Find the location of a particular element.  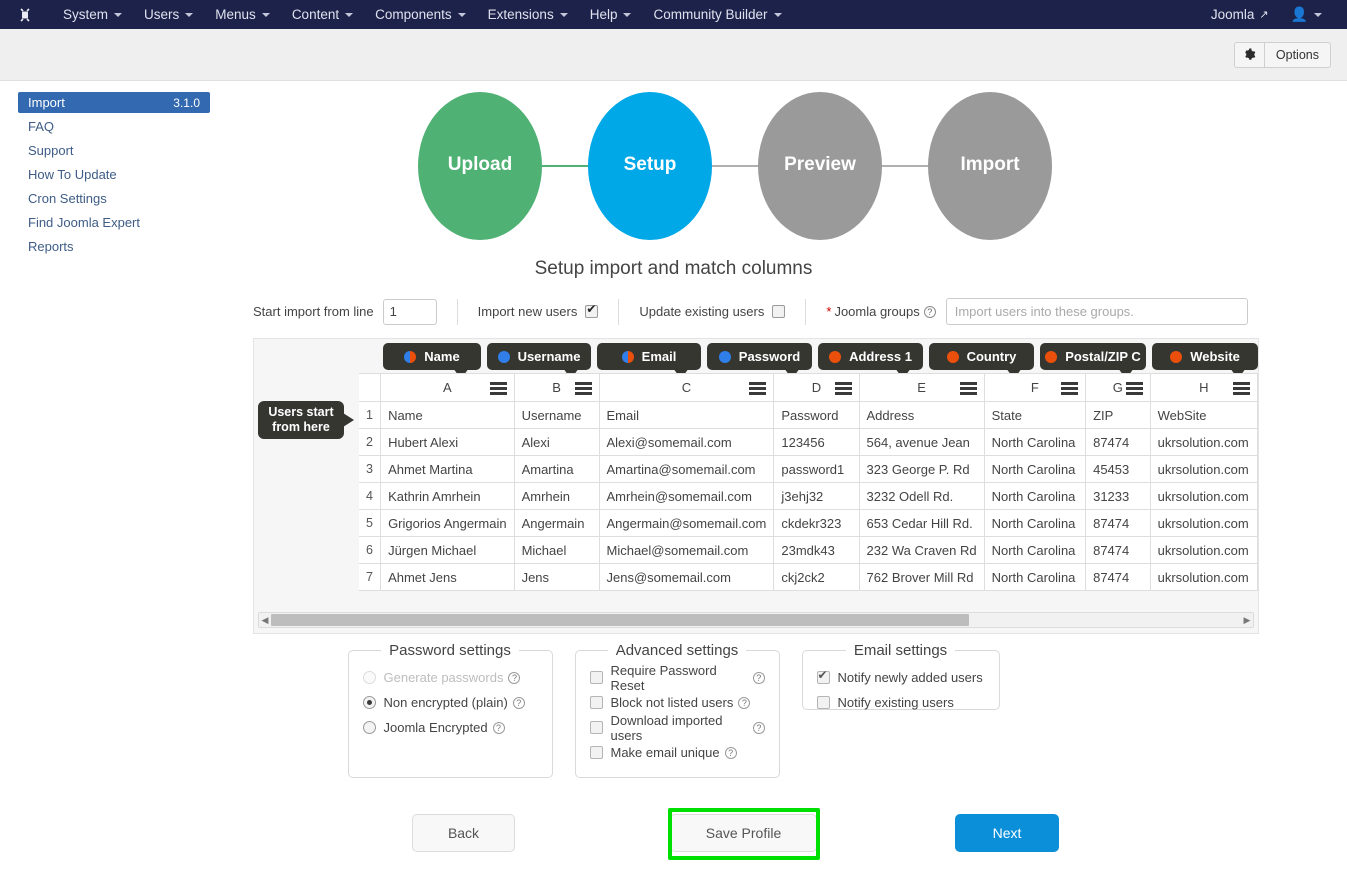

advanced-option-2: Download imported users? is located at coordinates (677, 728).